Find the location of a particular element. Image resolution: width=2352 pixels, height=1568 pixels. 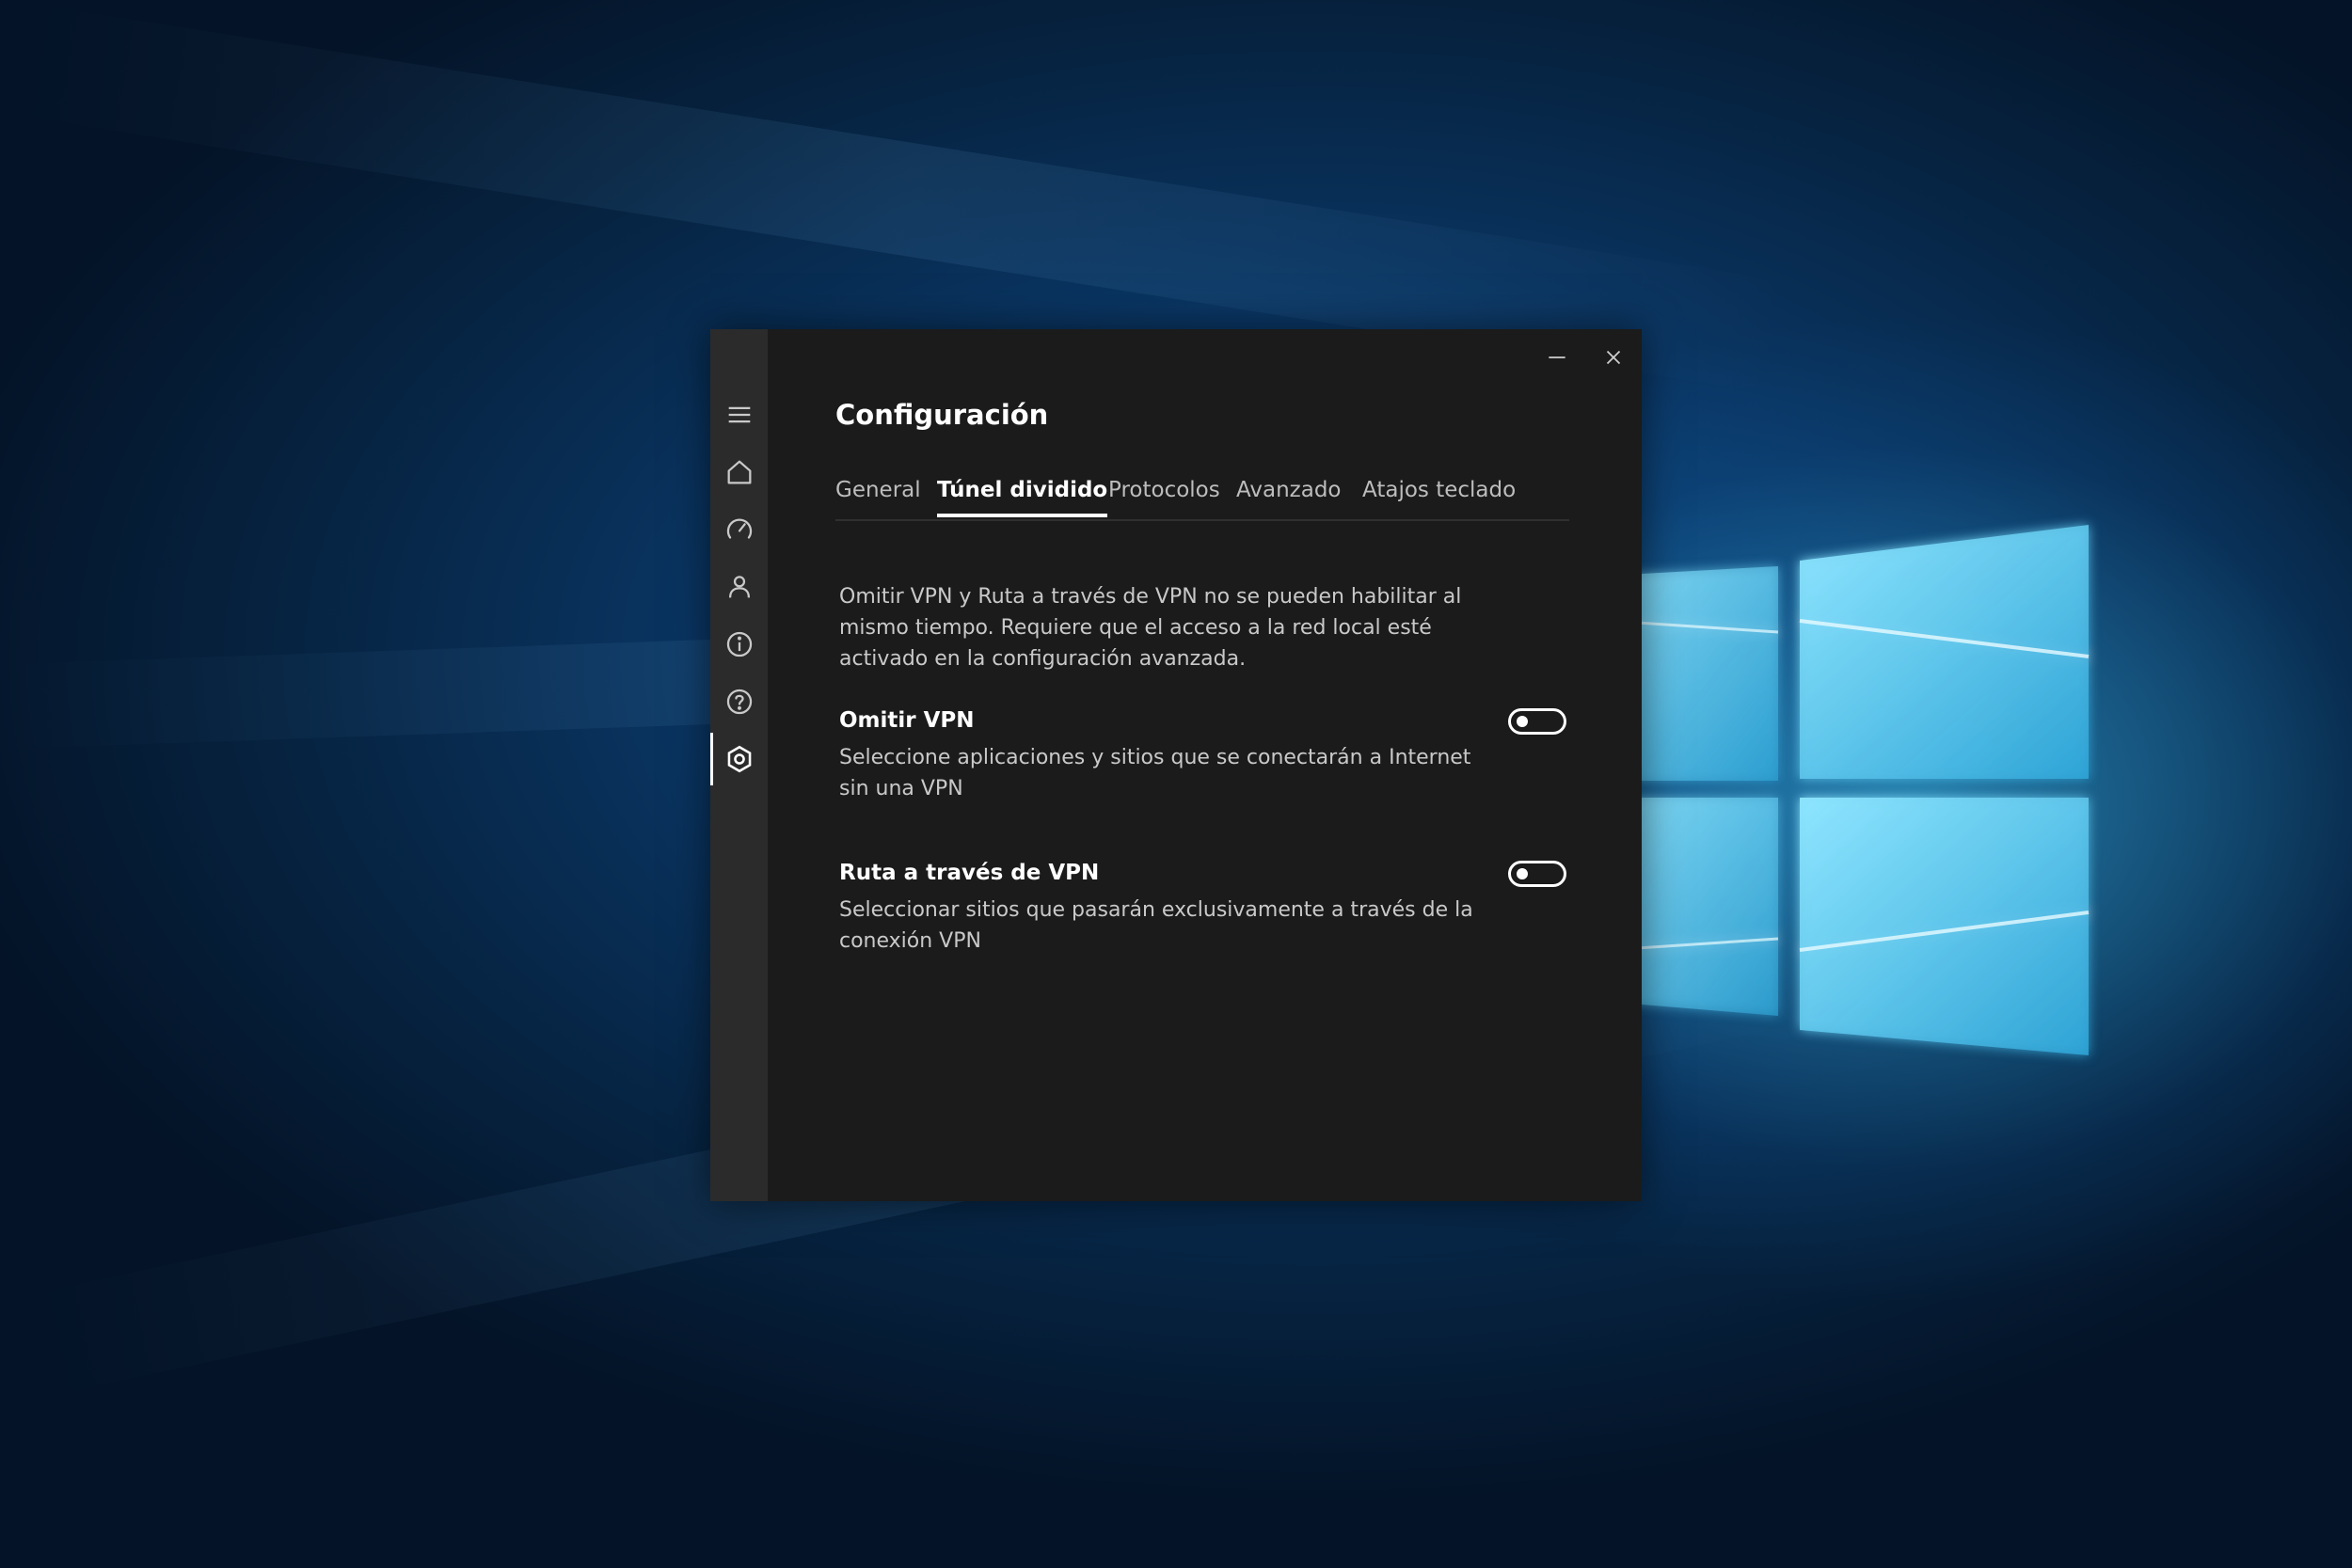

bypass-vpn-title: Omitir VPN is located at coordinates (907, 720).